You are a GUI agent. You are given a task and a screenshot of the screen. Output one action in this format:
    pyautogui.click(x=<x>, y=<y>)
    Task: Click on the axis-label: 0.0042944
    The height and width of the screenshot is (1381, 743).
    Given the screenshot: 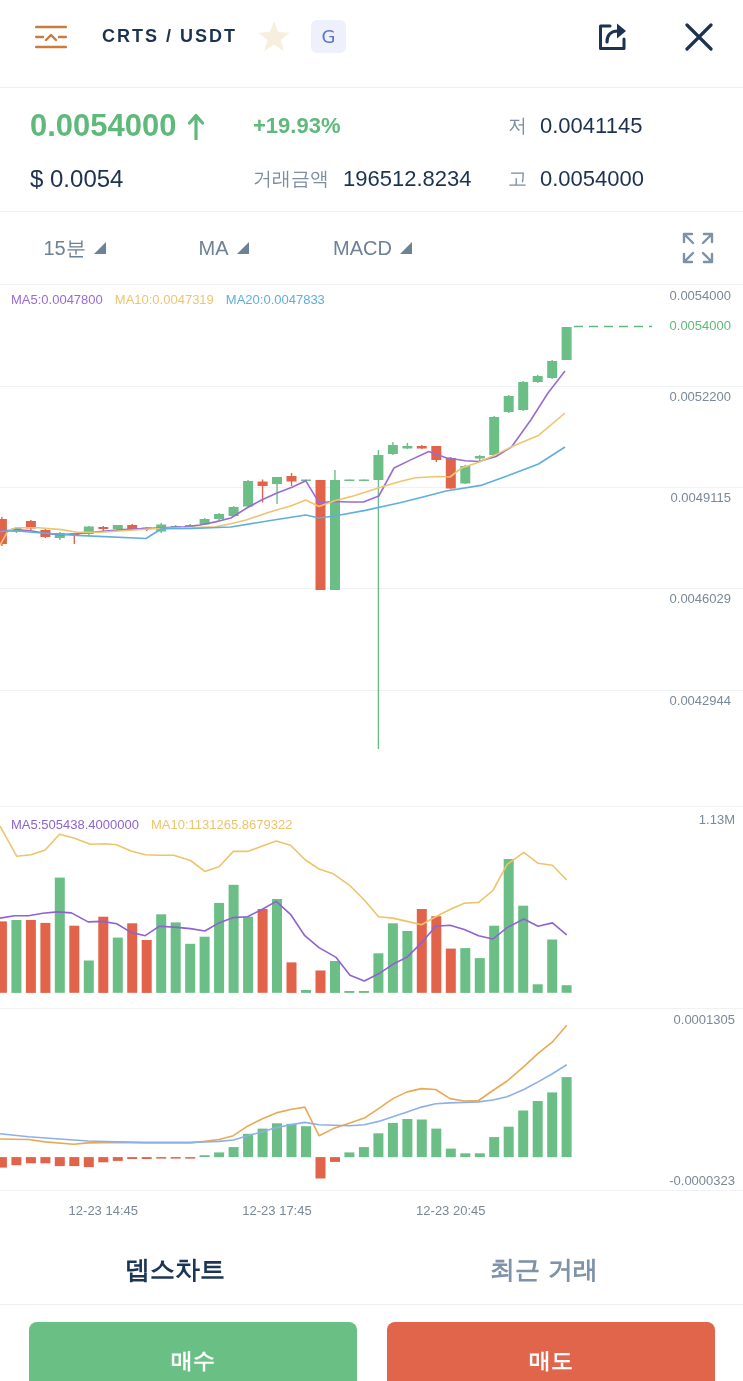 What is the action you would take?
    pyautogui.click(x=700, y=700)
    